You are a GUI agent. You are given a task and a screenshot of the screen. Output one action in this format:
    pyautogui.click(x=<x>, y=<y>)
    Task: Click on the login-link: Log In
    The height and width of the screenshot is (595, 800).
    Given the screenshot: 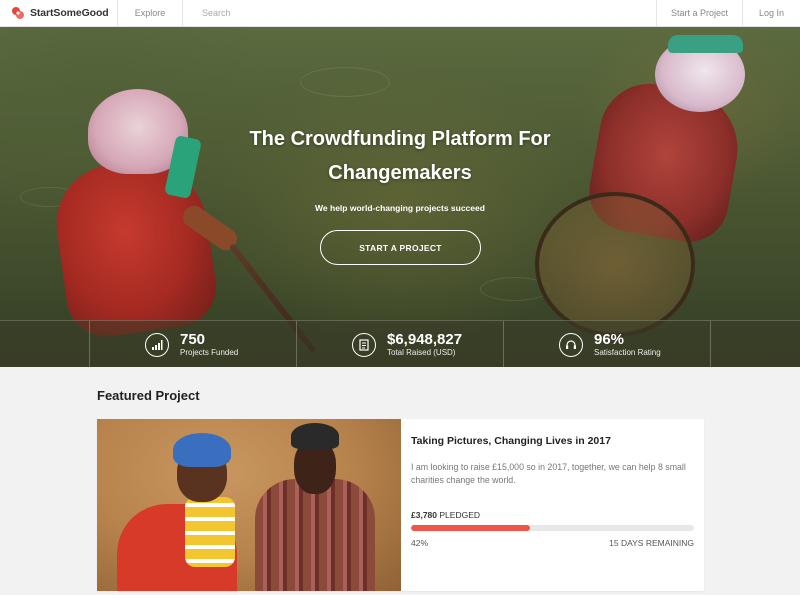 What is the action you would take?
    pyautogui.click(x=771, y=13)
    